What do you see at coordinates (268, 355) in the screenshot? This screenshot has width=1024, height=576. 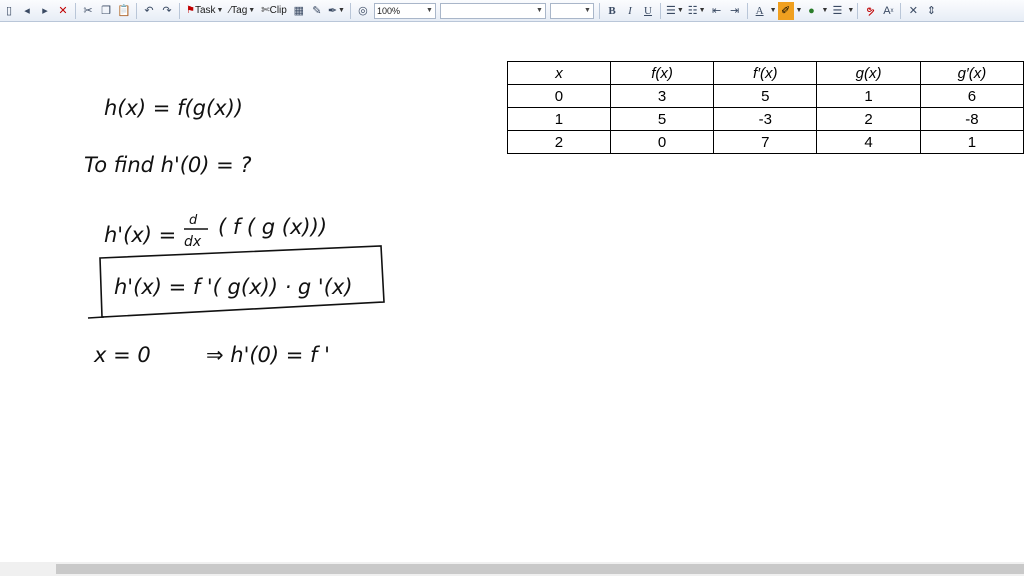 I see `note-line-5-b: ⇒ h'(0) = f '` at bounding box center [268, 355].